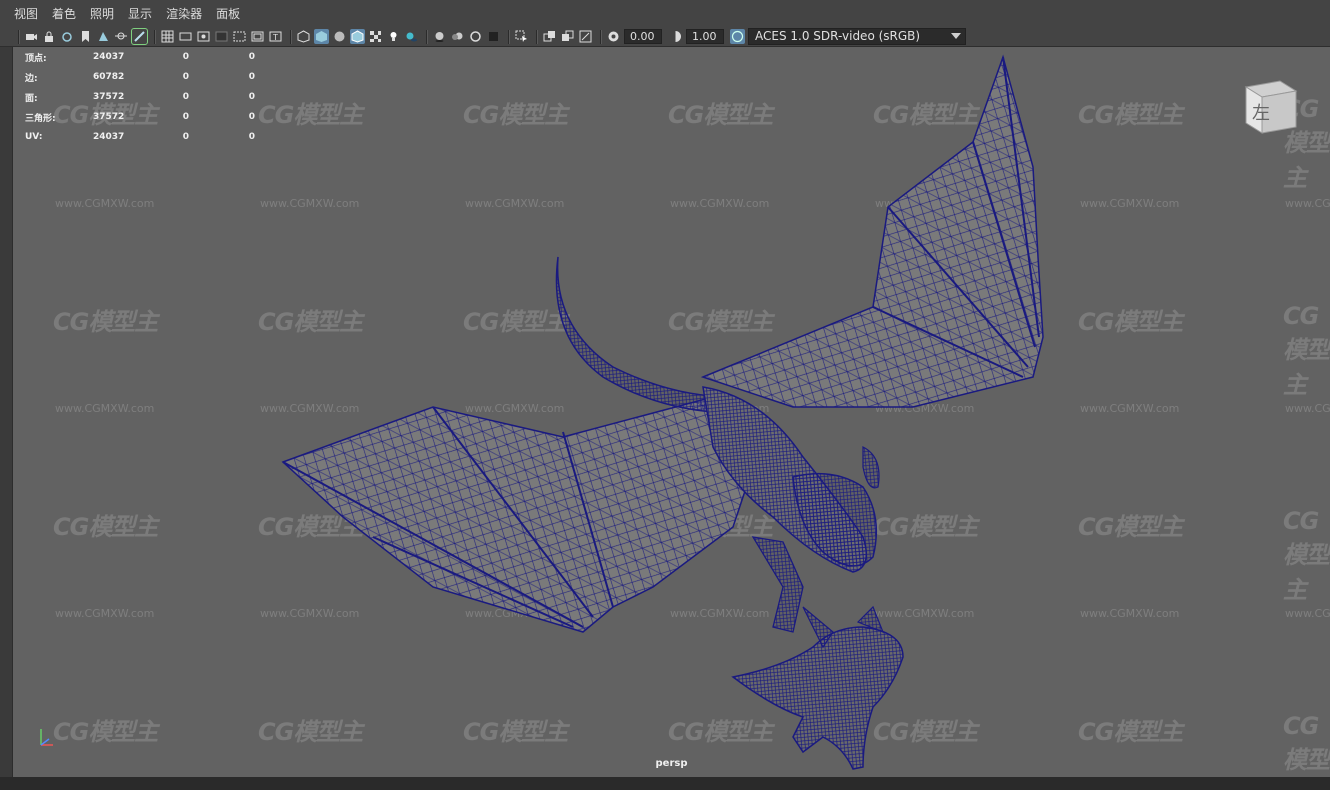 Image resolution: width=1330 pixels, height=790 pixels. I want to click on hud-label: 边:, so click(31, 78).